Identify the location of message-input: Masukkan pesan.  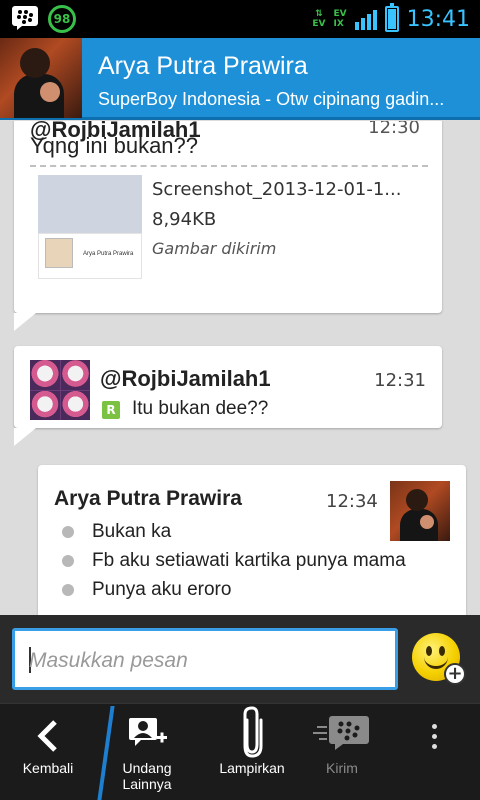
(205, 659).